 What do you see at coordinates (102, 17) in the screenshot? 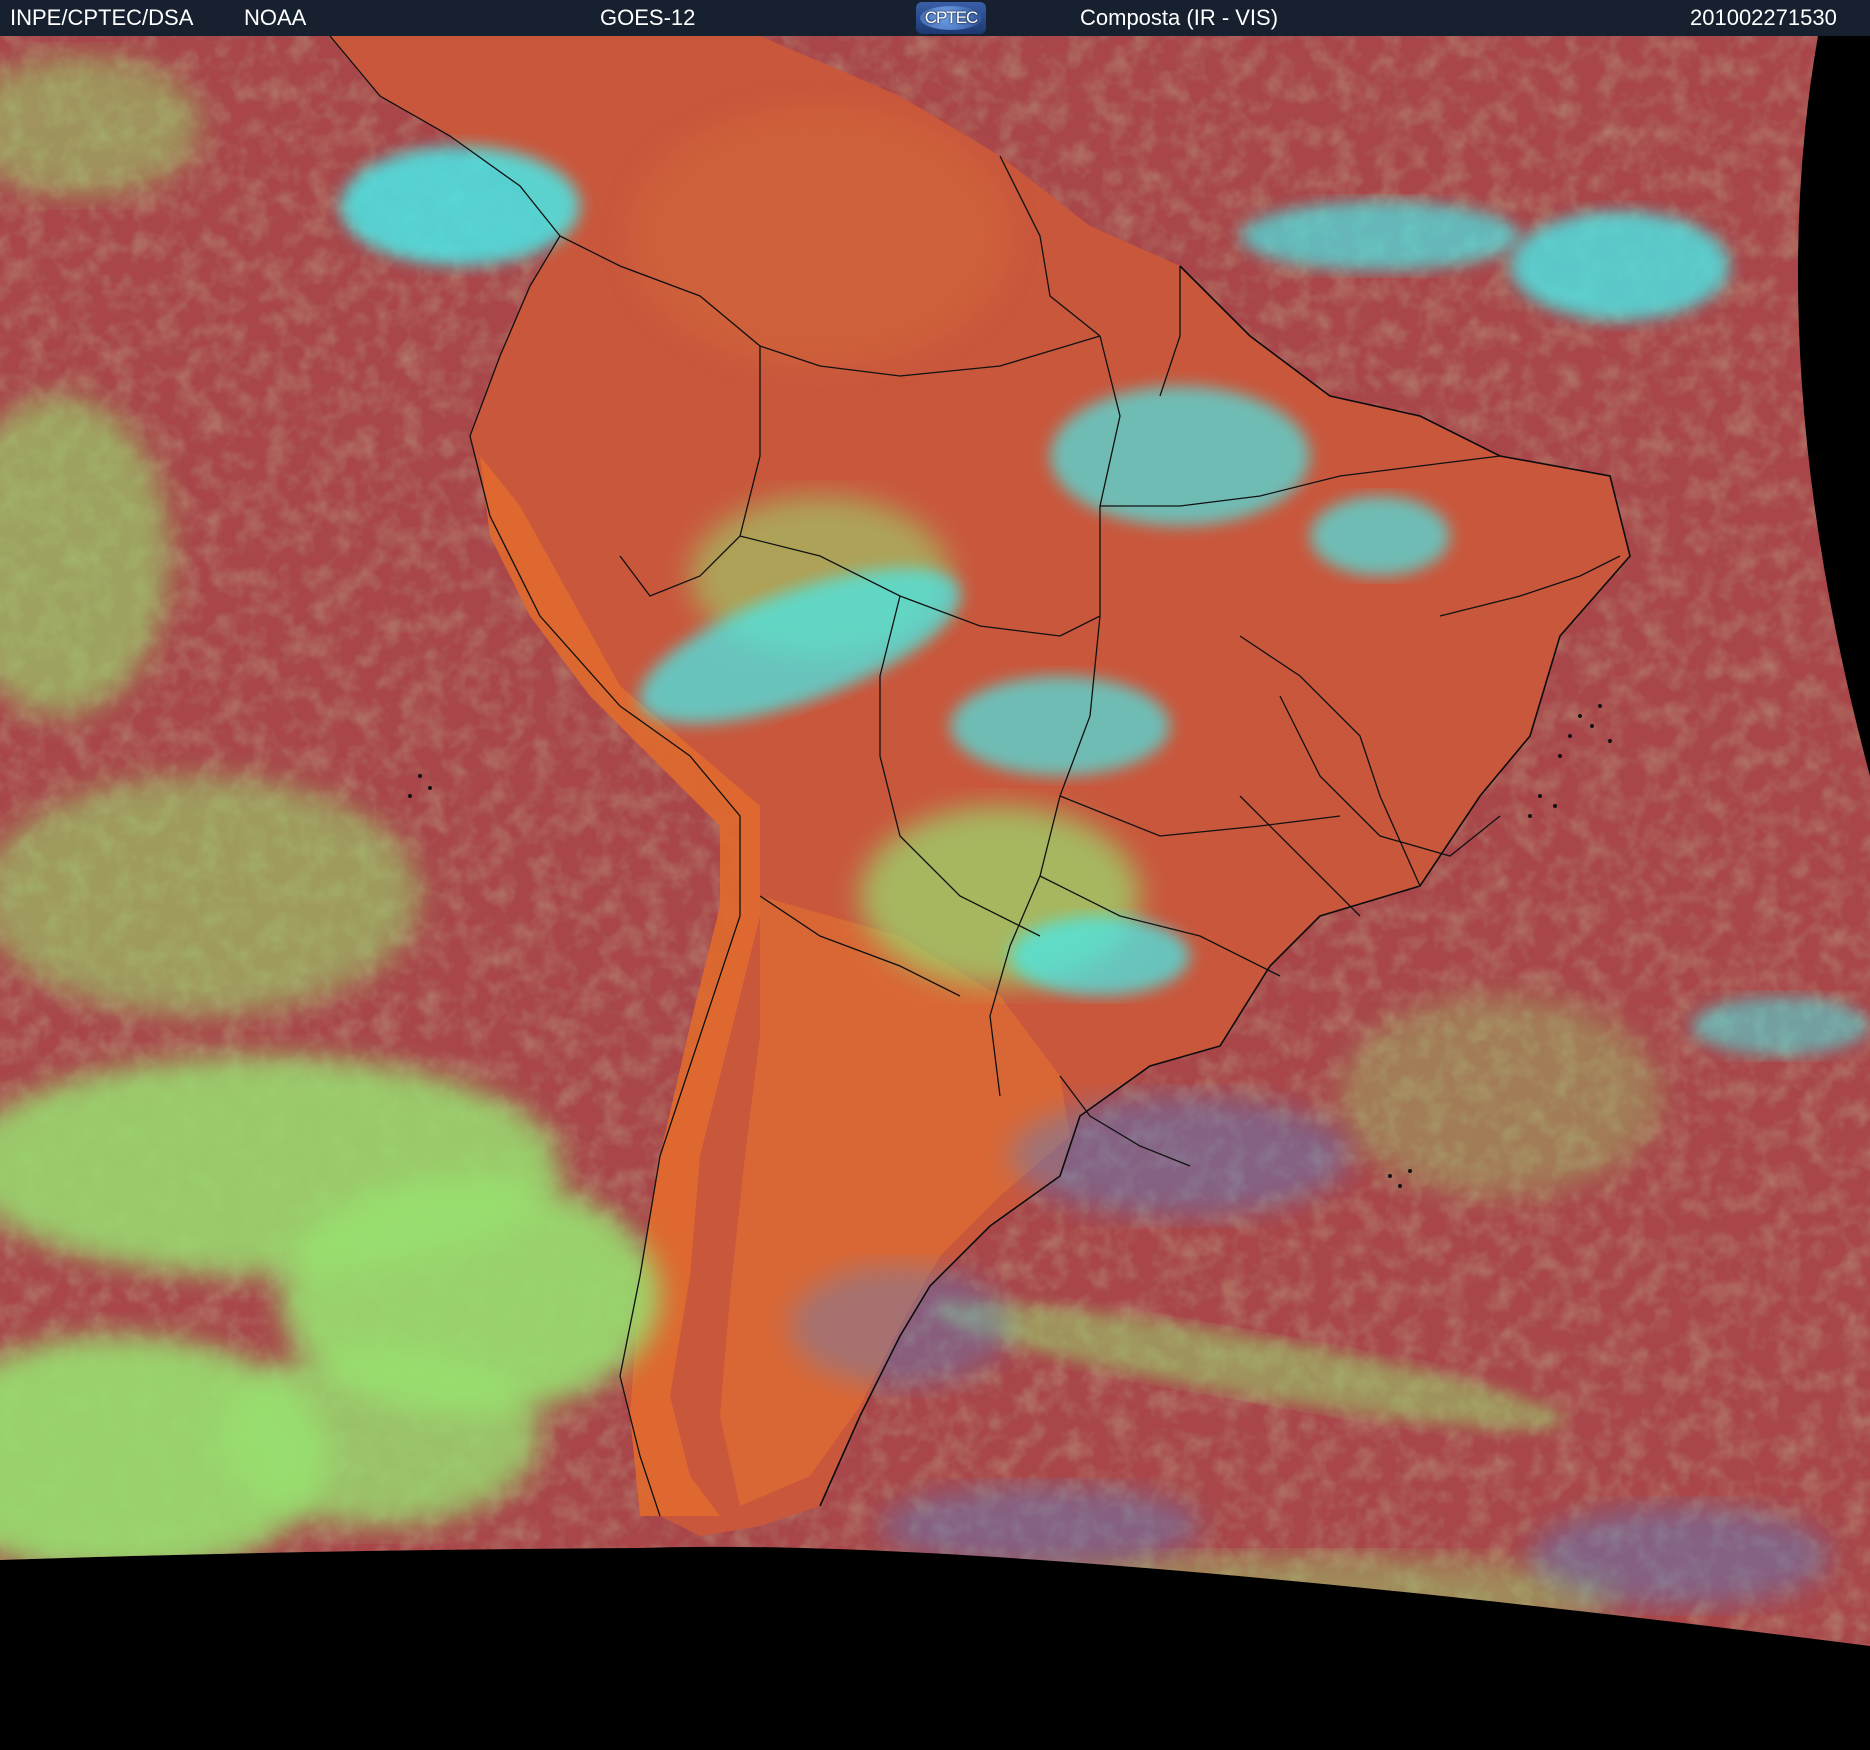
I see `institution-label: INPE/CPTEC/DSA` at bounding box center [102, 17].